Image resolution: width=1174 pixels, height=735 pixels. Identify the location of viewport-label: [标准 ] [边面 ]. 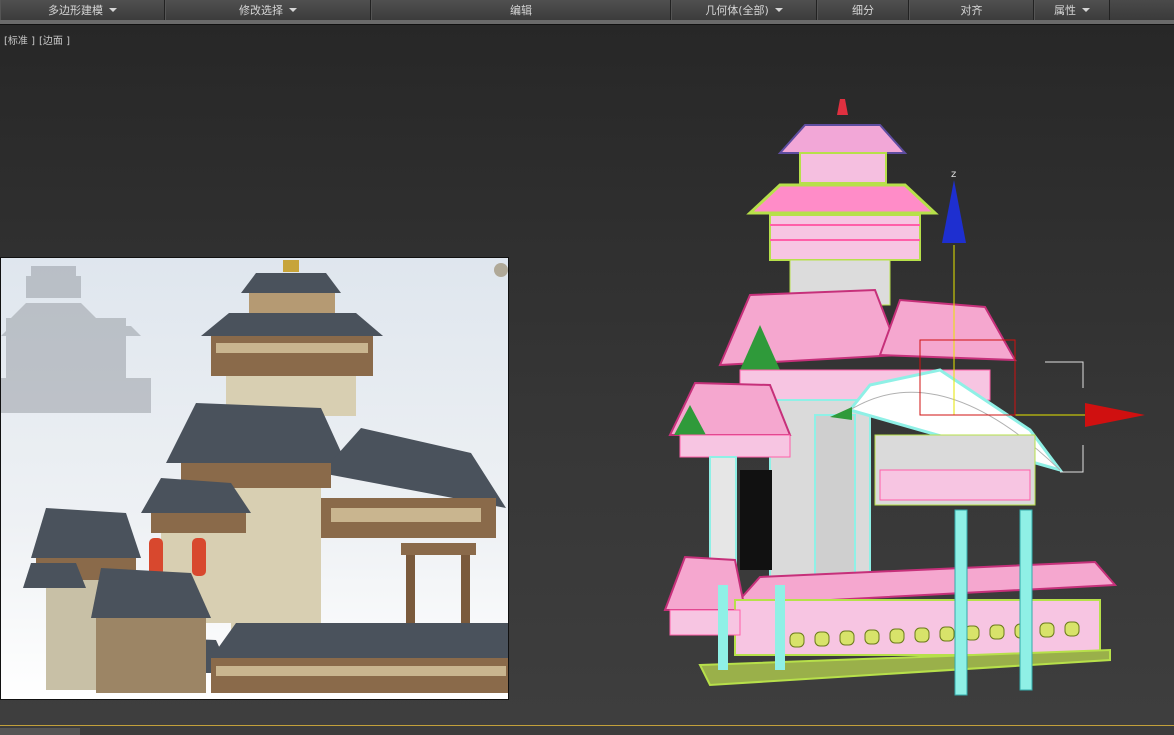
(39, 39).